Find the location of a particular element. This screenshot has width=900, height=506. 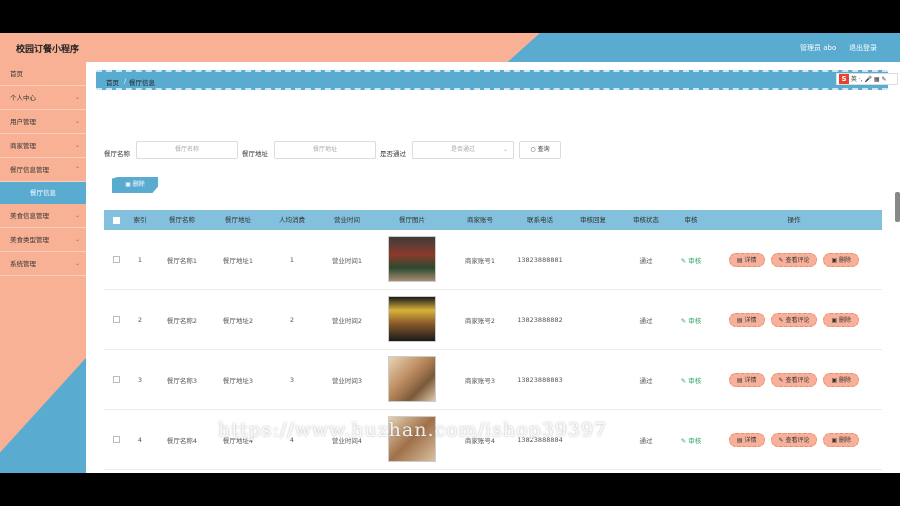

app-title: 校园订餐小程序 is located at coordinates (48, 50).